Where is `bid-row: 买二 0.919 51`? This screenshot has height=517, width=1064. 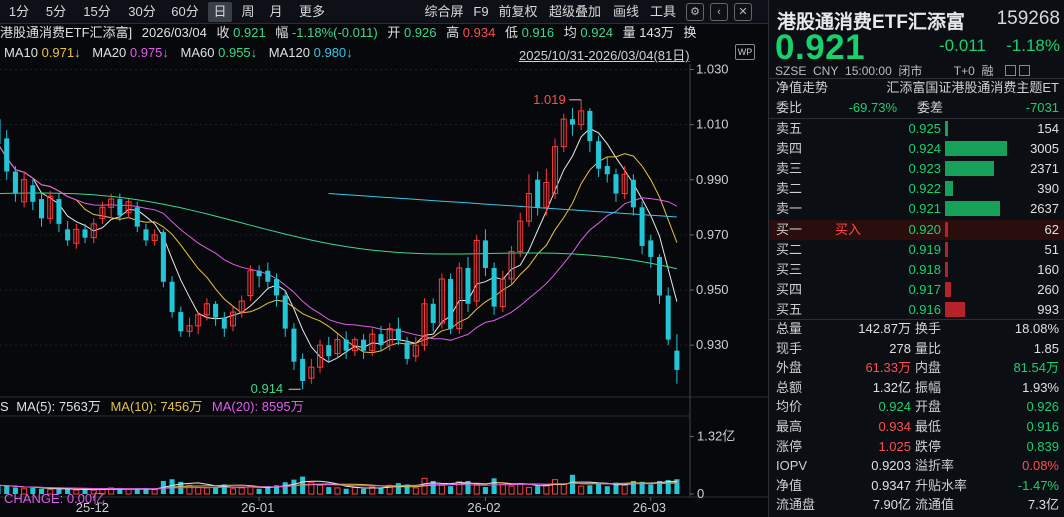
bid-row: 买二 0.919 51 is located at coordinates (916, 250).